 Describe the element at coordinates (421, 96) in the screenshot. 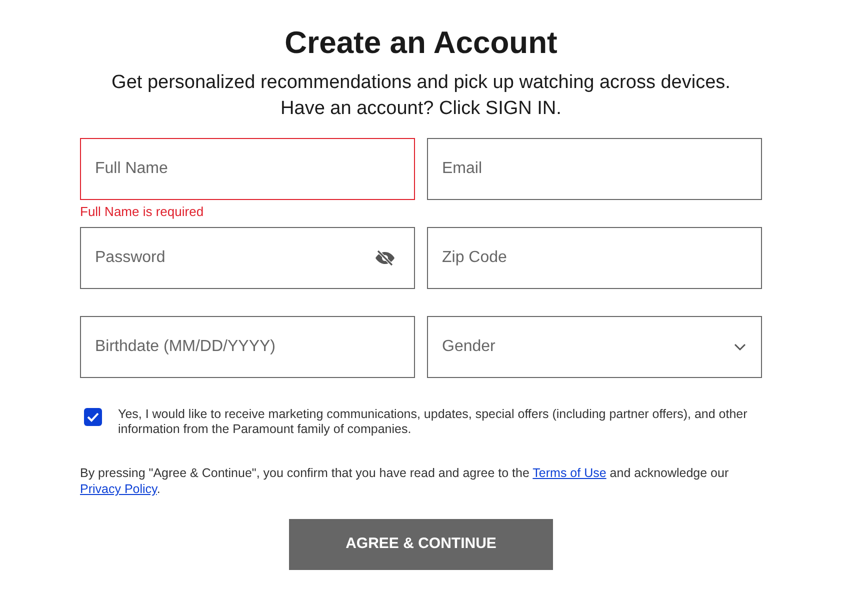

I see `page-subtitle: Get personalized recommendations and pick up watching across devices. Have an account? Click SIGN IN.` at that location.